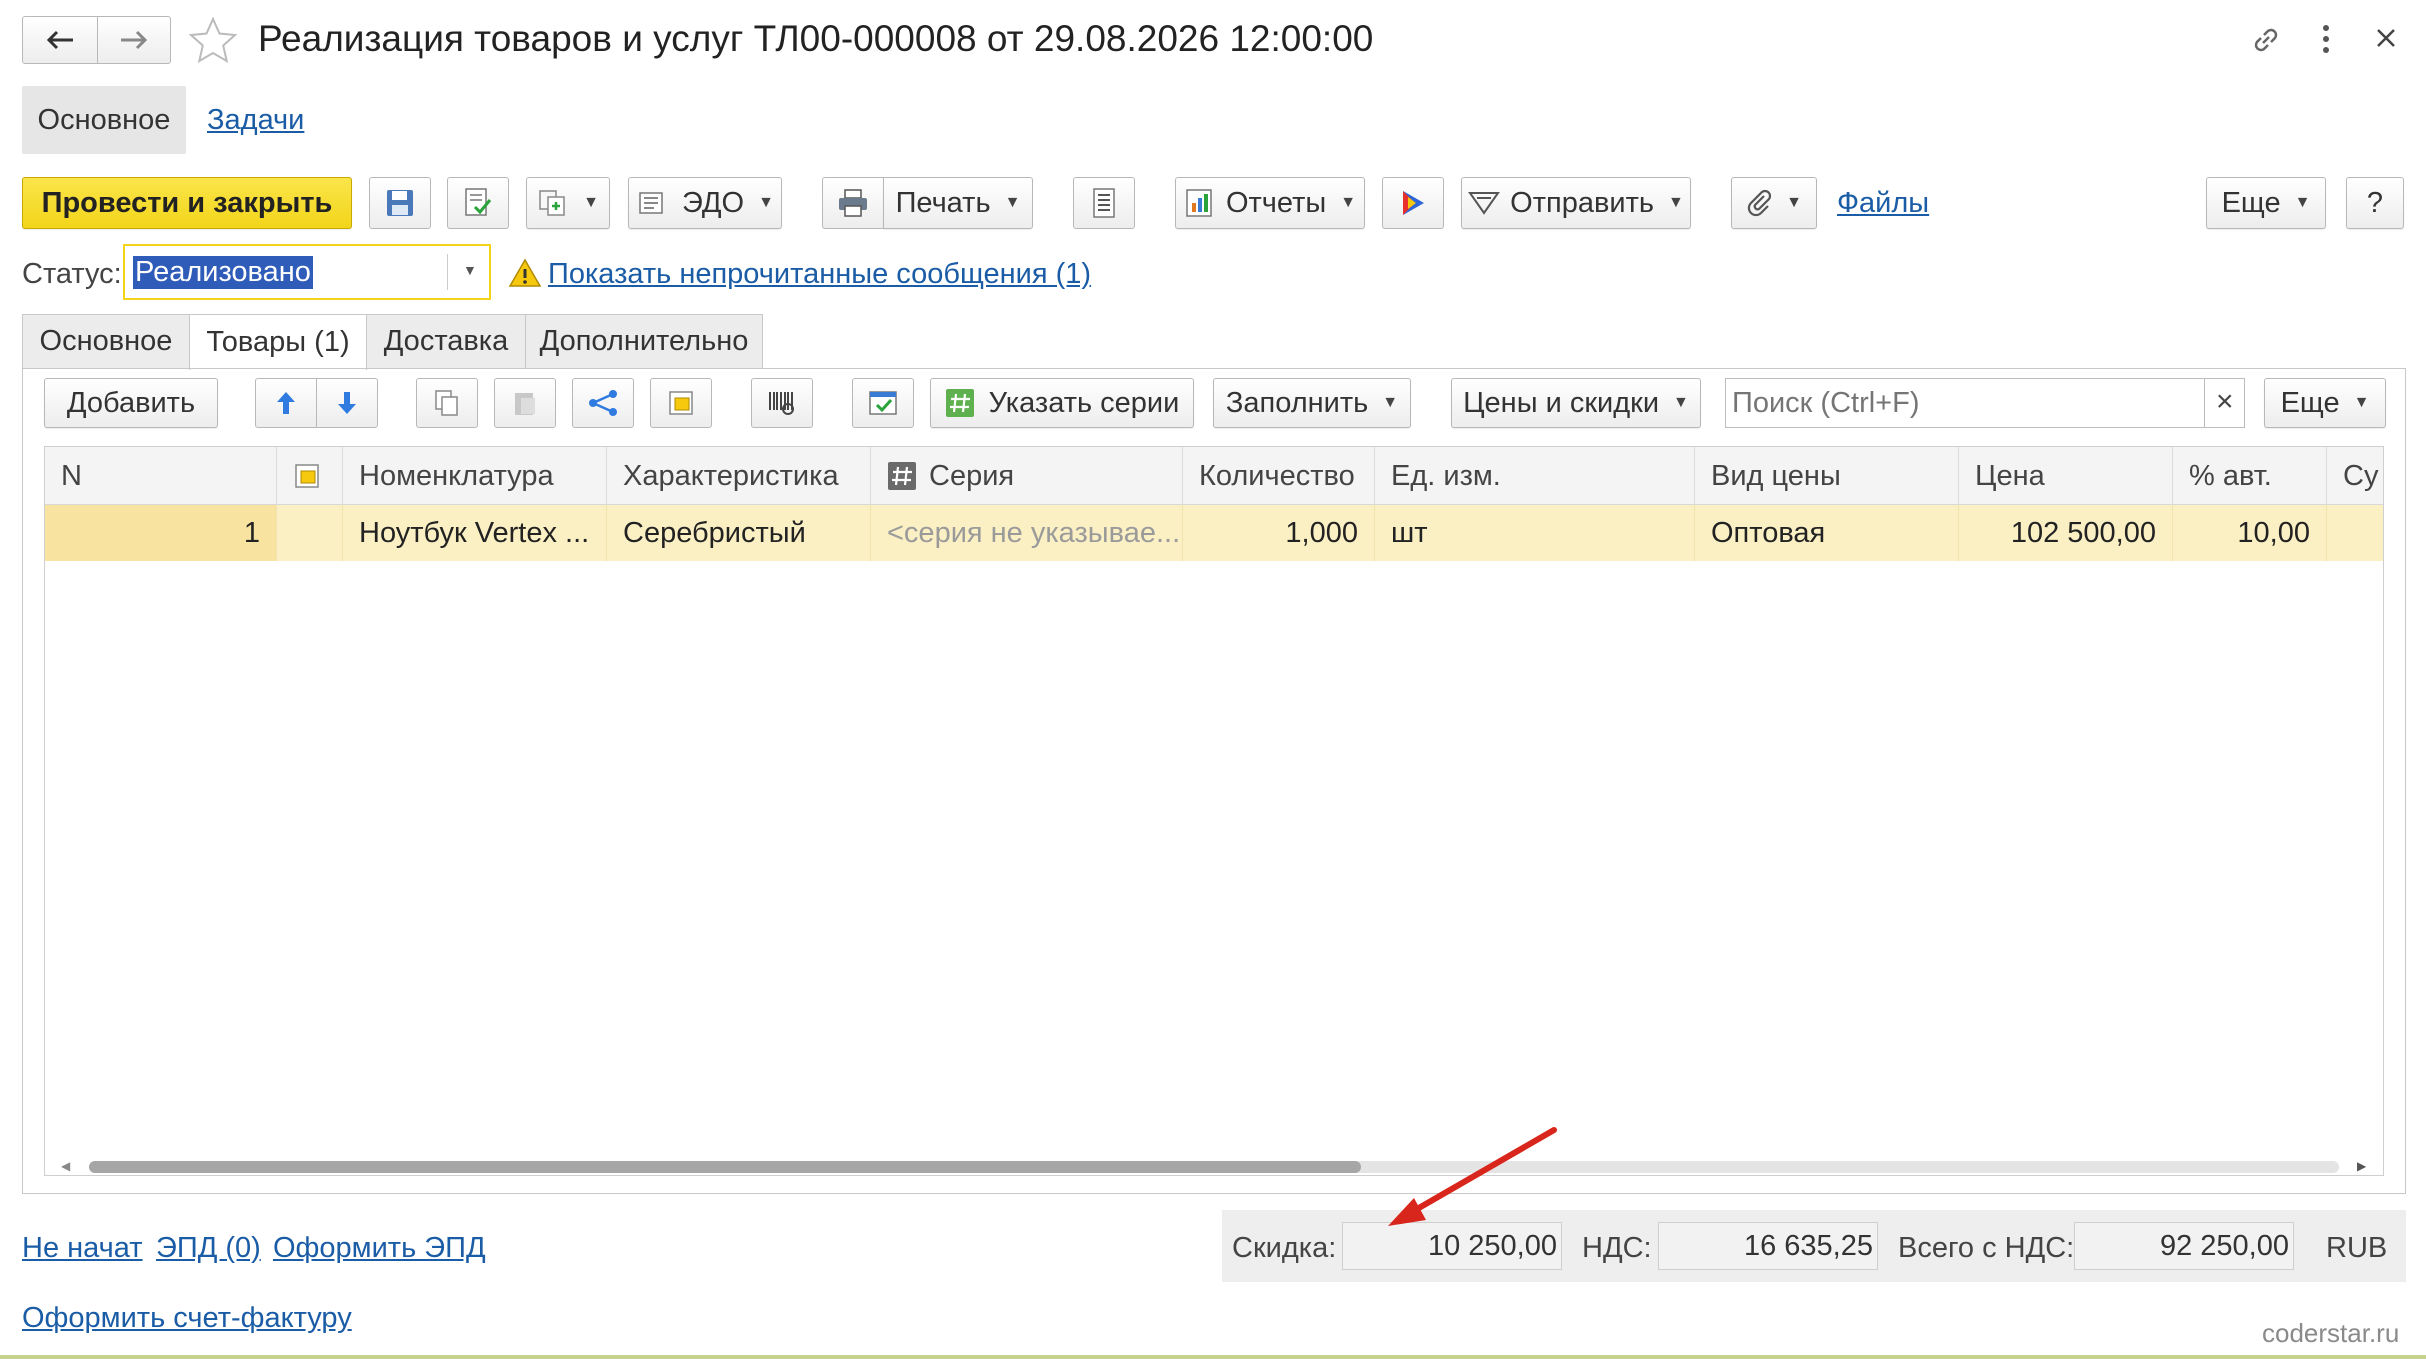  I want to click on col-header-sum: Су, so click(2355, 476).